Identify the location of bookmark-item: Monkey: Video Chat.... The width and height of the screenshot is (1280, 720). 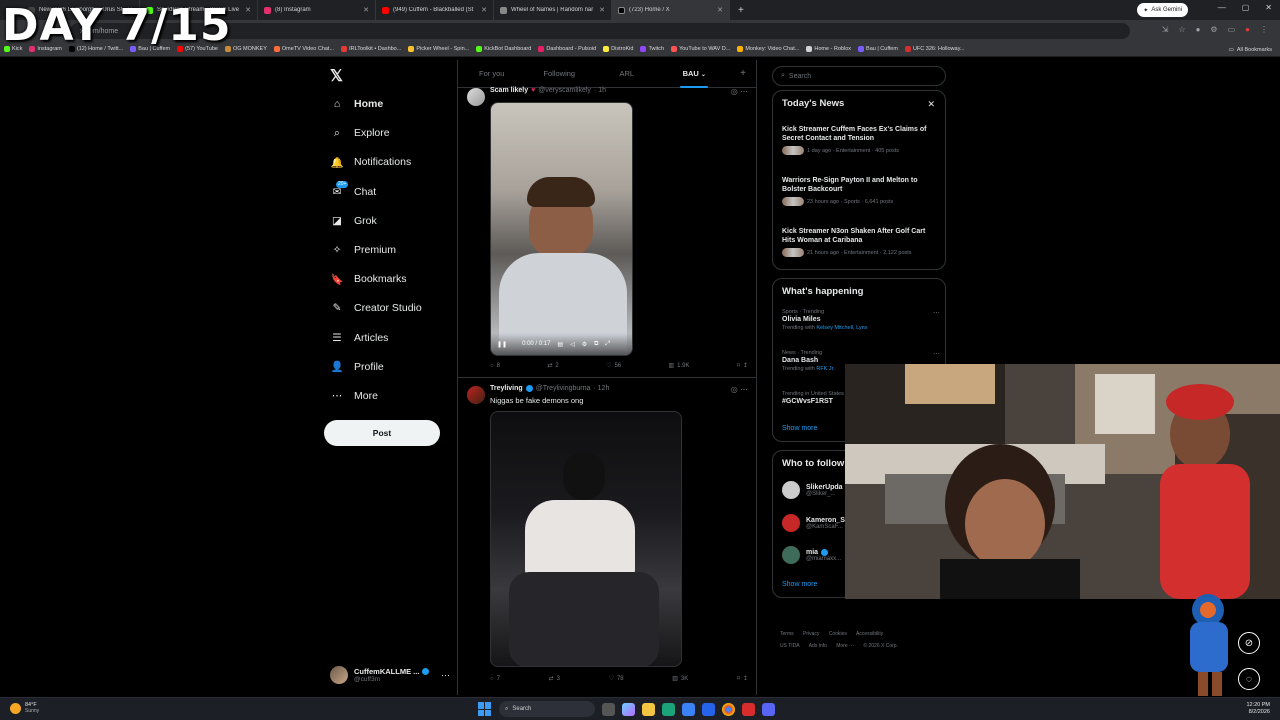
(768, 49).